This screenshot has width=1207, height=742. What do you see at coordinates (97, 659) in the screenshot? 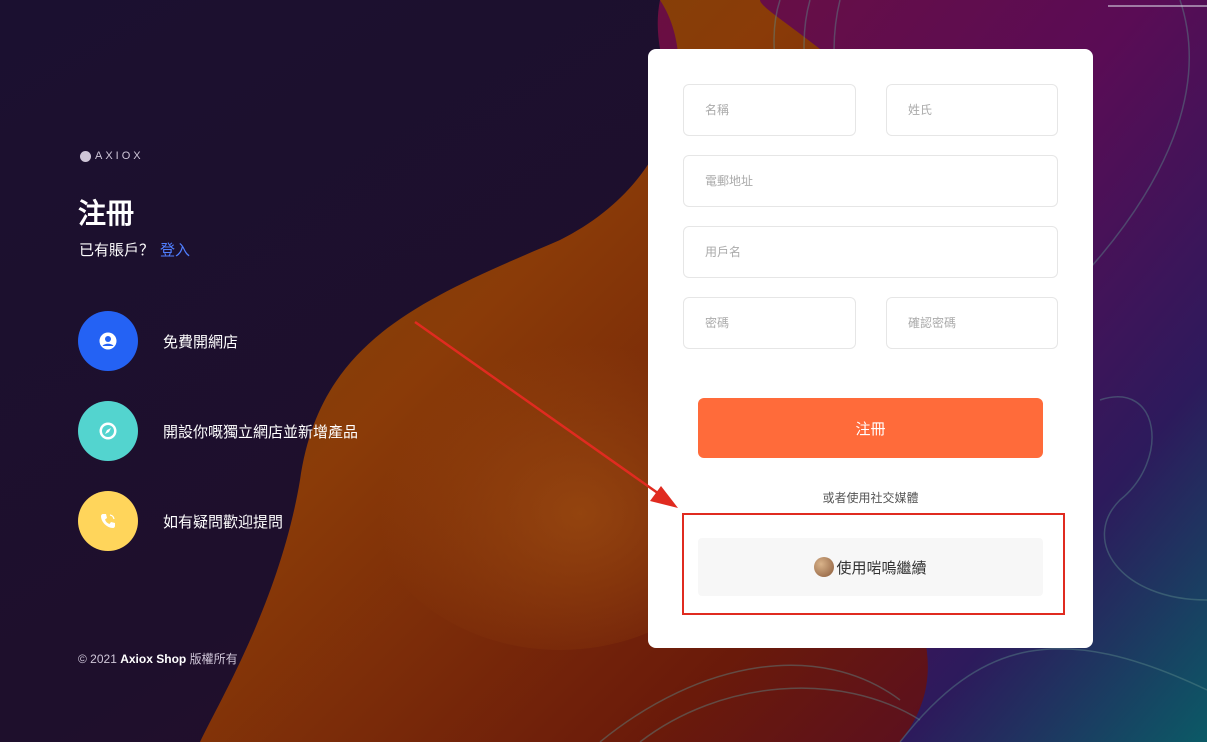
I see `copyright-prefix: © 2021` at bounding box center [97, 659].